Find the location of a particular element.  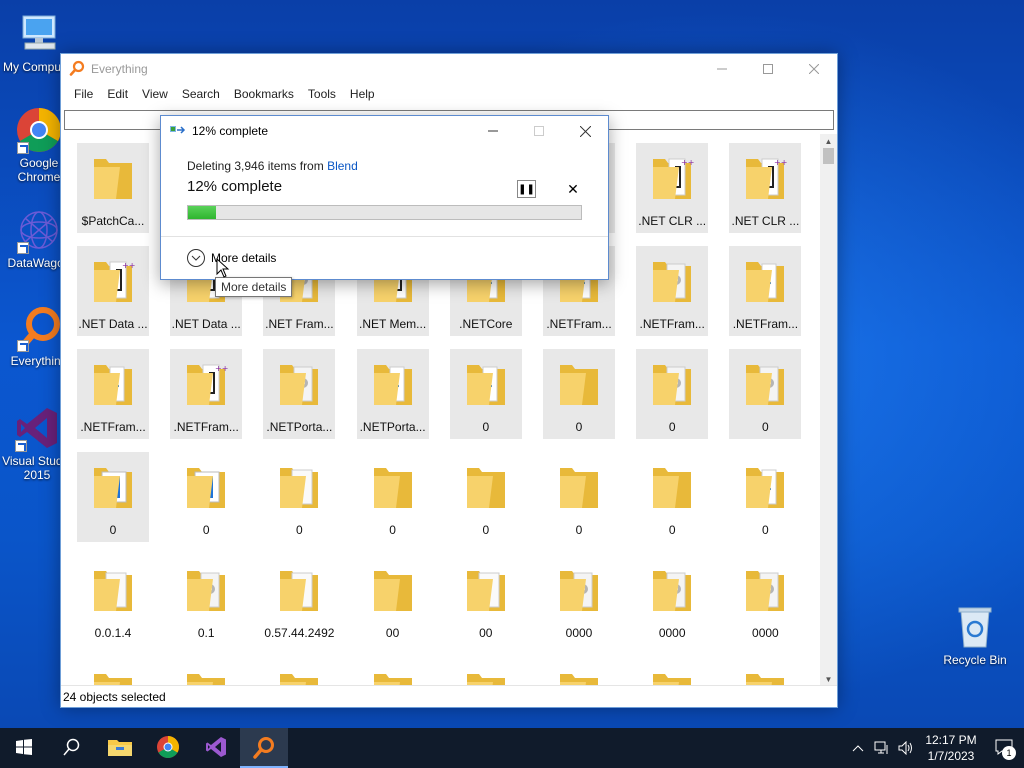

close-button is located at coordinates (814, 69).